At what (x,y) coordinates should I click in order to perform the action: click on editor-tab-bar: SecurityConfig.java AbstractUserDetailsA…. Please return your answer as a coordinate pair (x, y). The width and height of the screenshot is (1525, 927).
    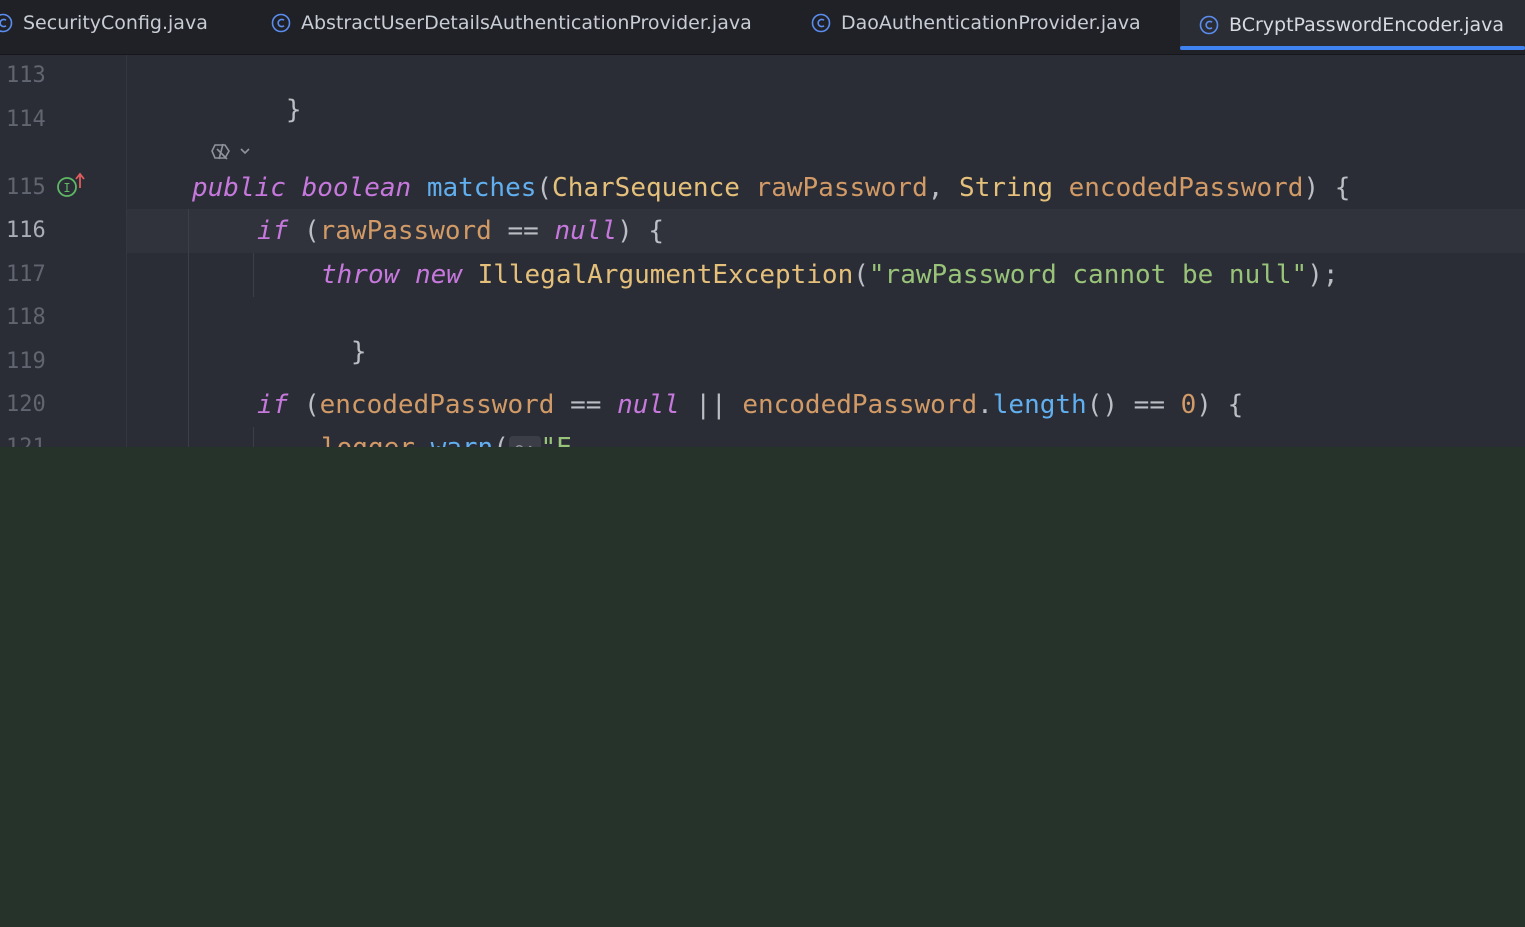
    Looking at the image, I should click on (762, 27).